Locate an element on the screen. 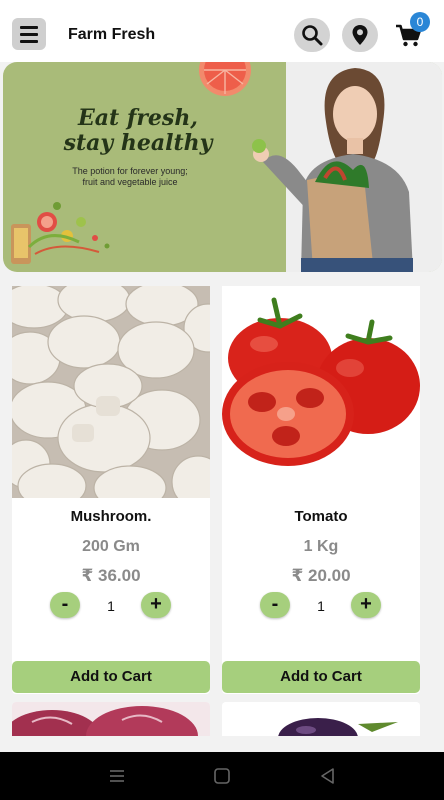 The height and width of the screenshot is (800, 444). product-quantity: 200 Gm is located at coordinates (111, 546).